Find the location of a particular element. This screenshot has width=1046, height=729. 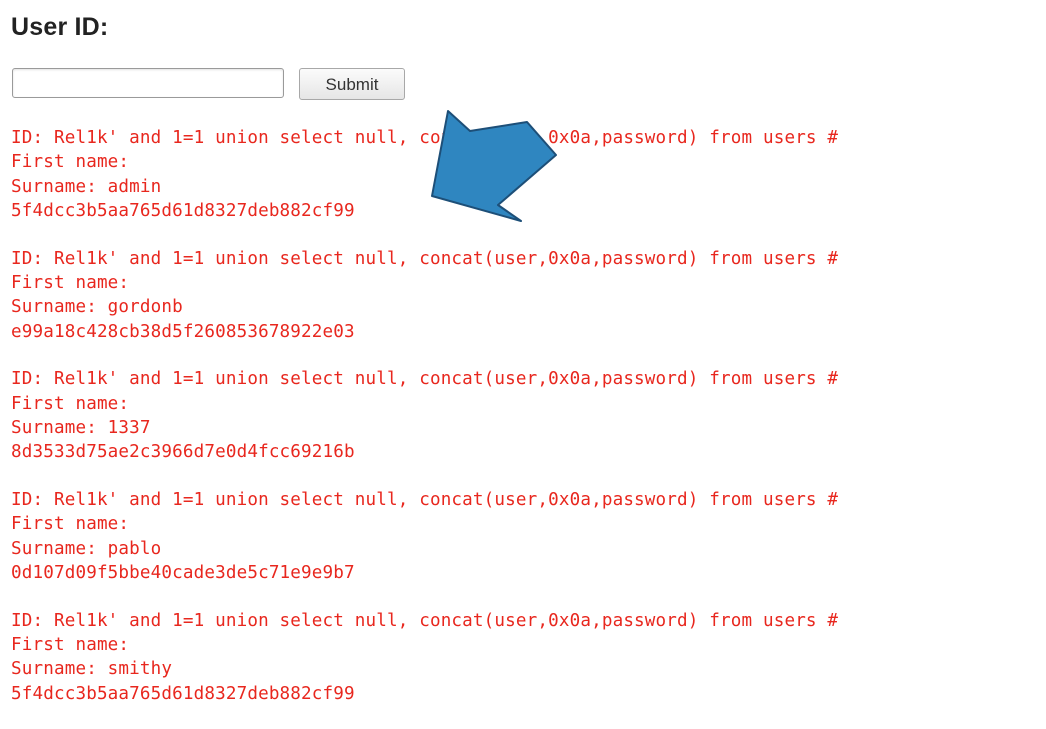

result-password-hash: 8d3533d75ae2c3966d7e0d4fcc69216b is located at coordinates (183, 452).